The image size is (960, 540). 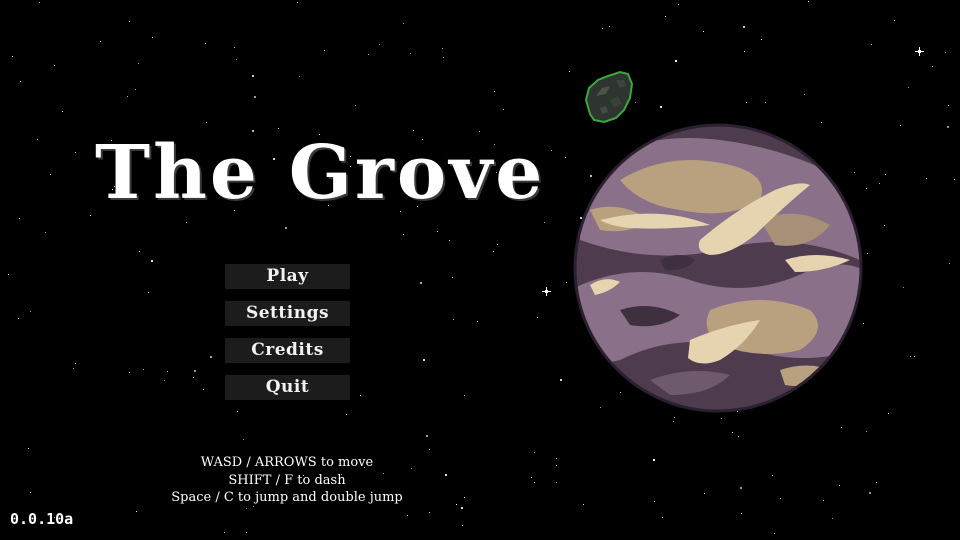 What do you see at coordinates (320, 173) in the screenshot?
I see `game-title: The Grove` at bounding box center [320, 173].